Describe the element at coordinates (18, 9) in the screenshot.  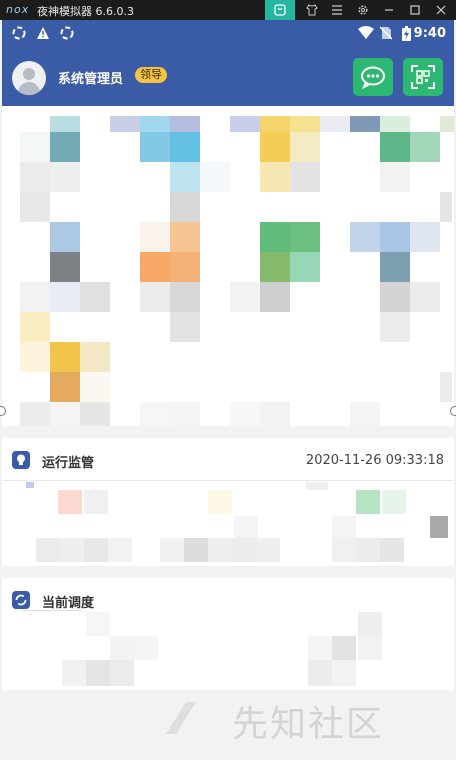
I see `nox-logo: nox` at that location.